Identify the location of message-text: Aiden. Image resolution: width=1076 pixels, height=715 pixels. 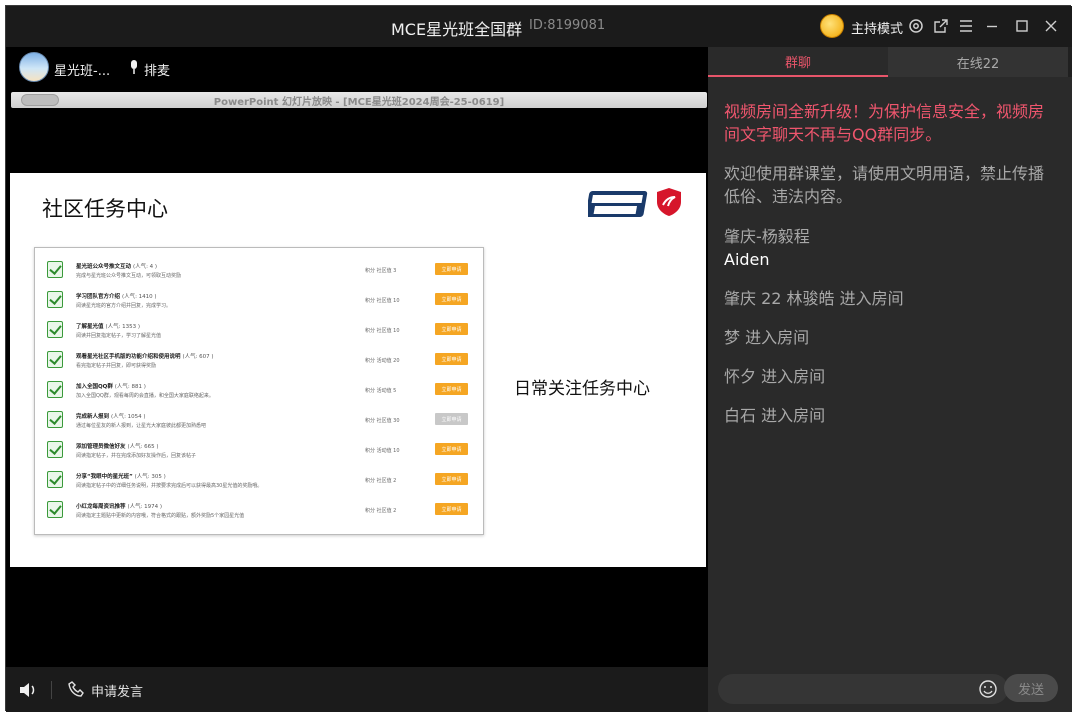
(747, 259).